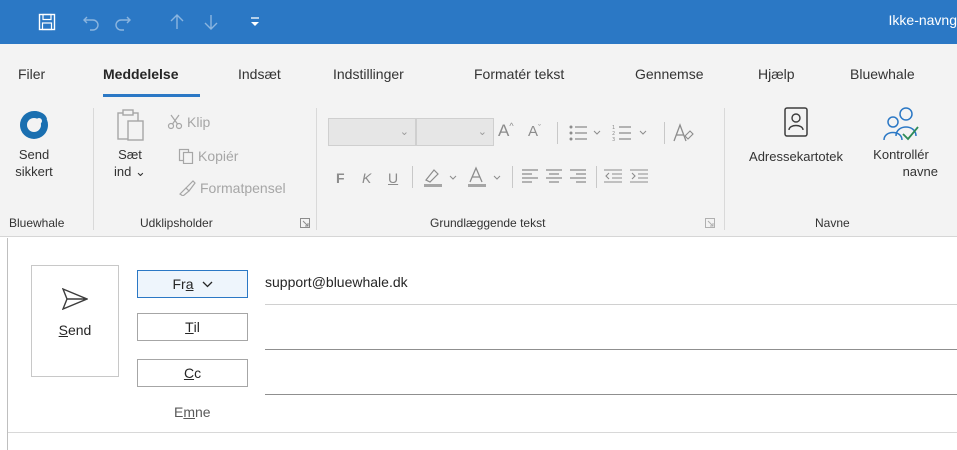 This screenshot has height=450, width=957. Describe the element at coordinates (443, 177) in the screenshot. I see `highlight-icon` at that location.